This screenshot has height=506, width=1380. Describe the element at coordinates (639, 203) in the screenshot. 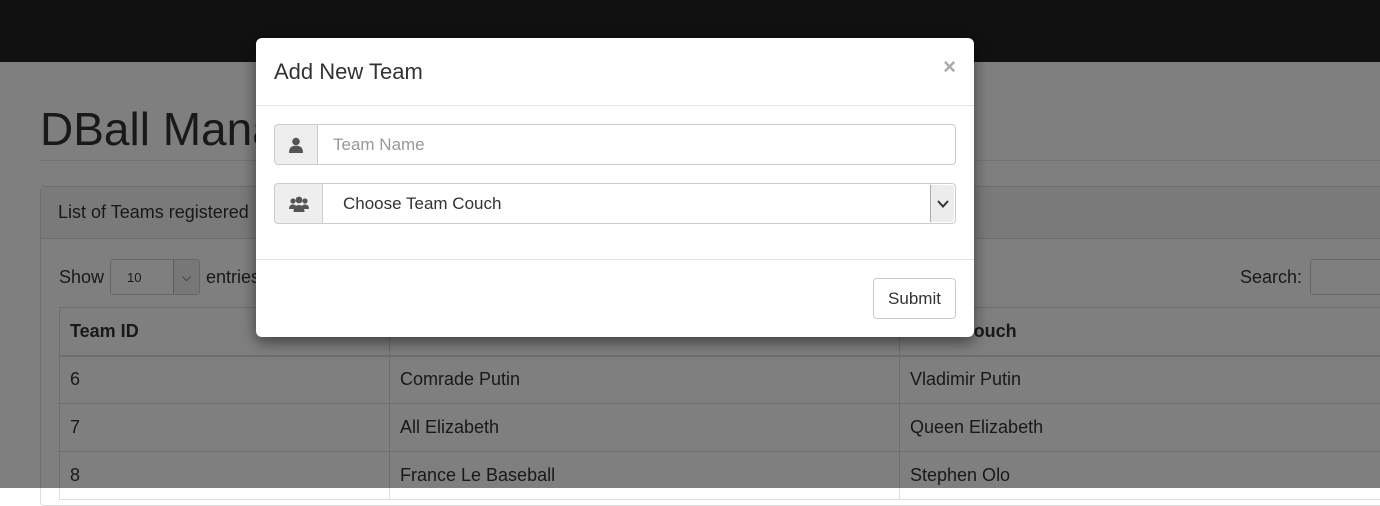

I see `team-couch-select: Choose Team Couch` at that location.